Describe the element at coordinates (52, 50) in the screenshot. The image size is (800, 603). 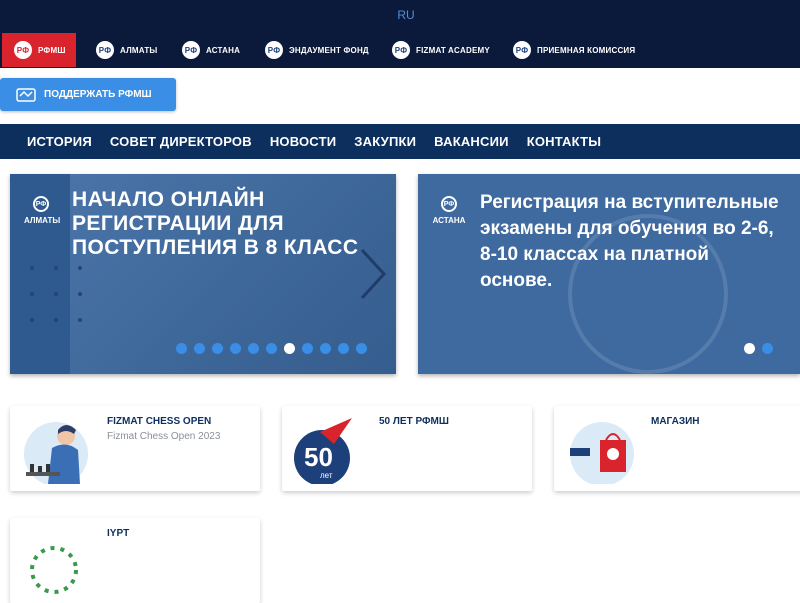
I see `site-tab-label: РФМШ` at that location.